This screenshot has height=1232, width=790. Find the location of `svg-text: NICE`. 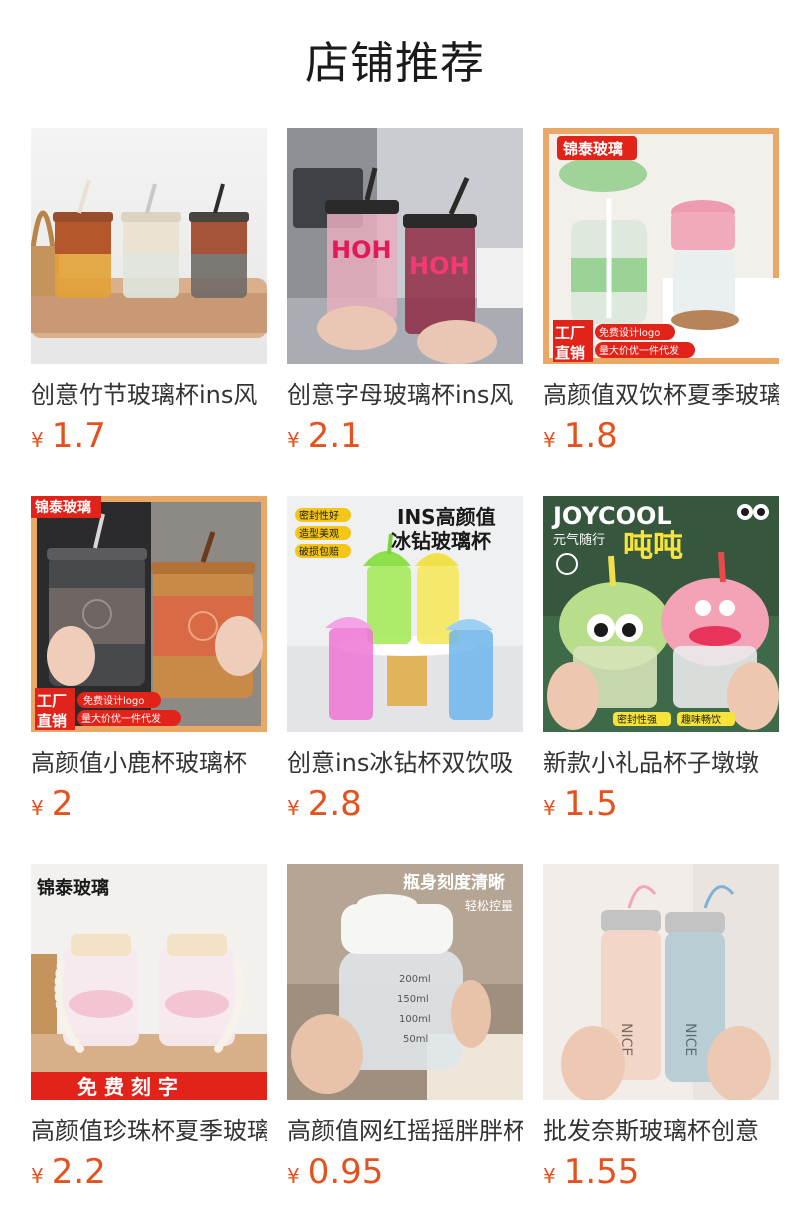

svg-text: NICE is located at coordinates (690, 1039).